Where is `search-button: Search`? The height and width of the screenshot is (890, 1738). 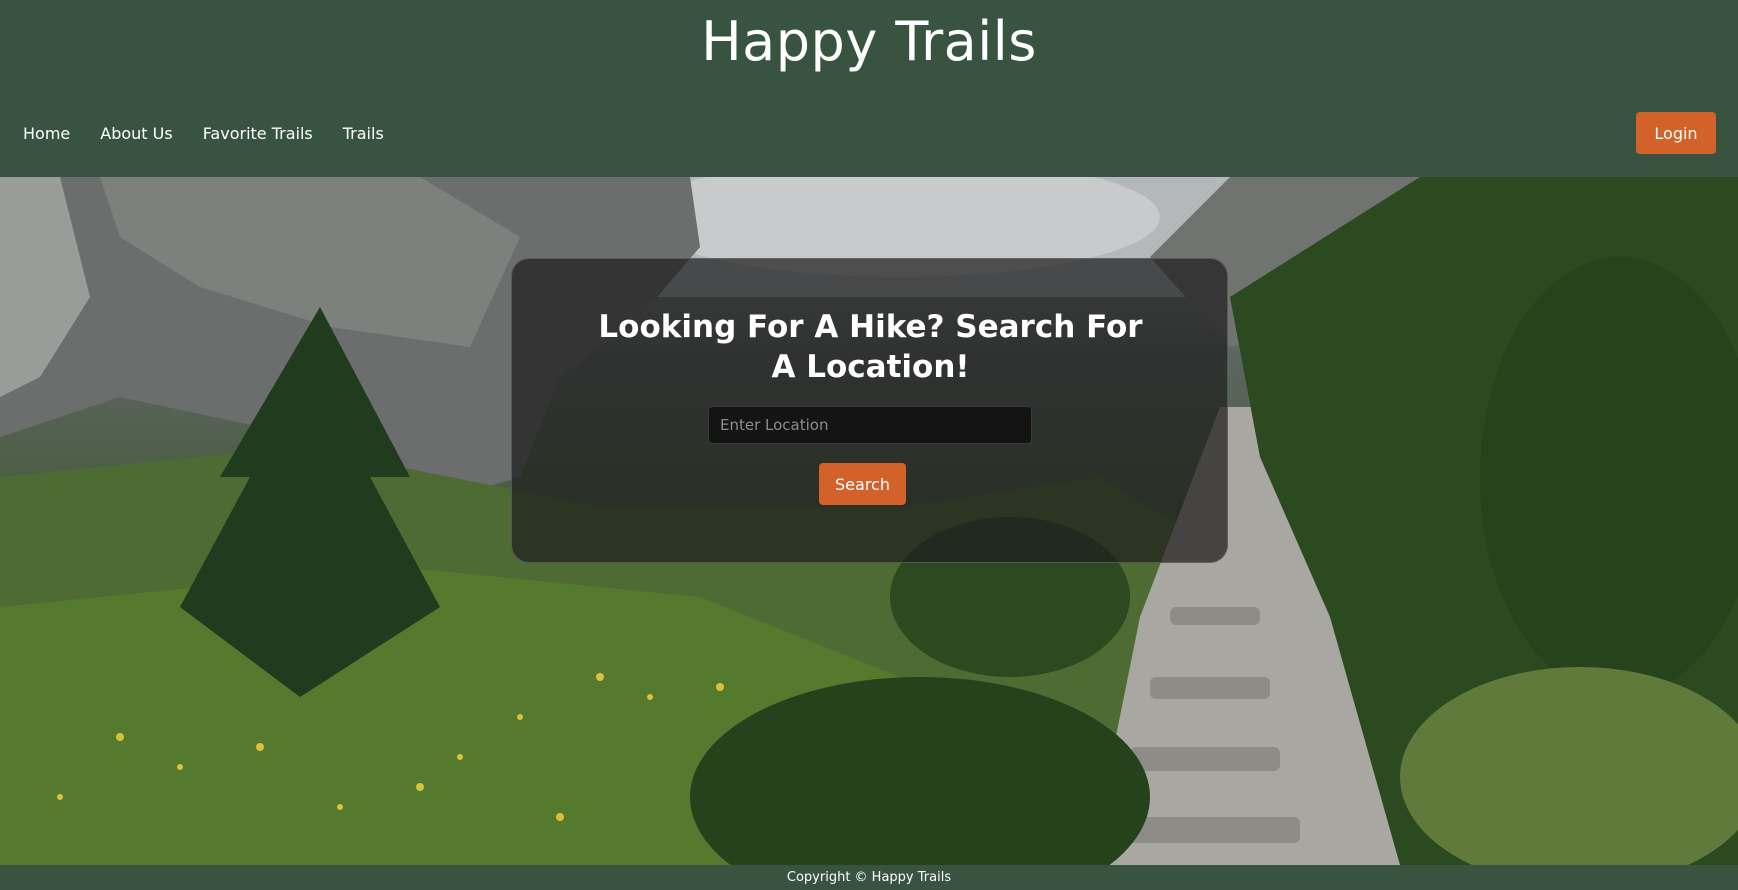 search-button: Search is located at coordinates (862, 484).